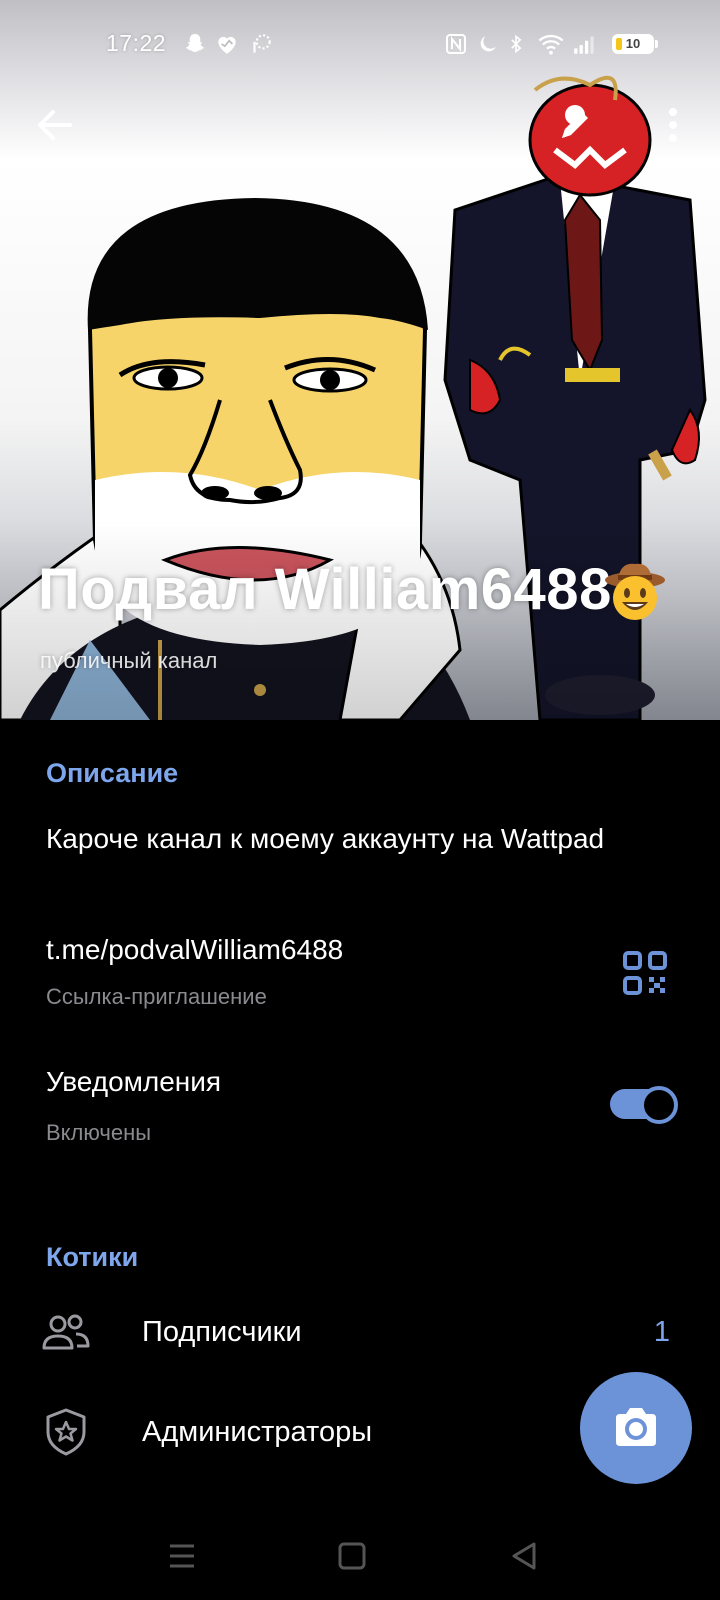 Image resolution: width=720 pixels, height=1600 pixels. Describe the element at coordinates (195, 43) in the screenshot. I see `snapchat-icon` at that location.